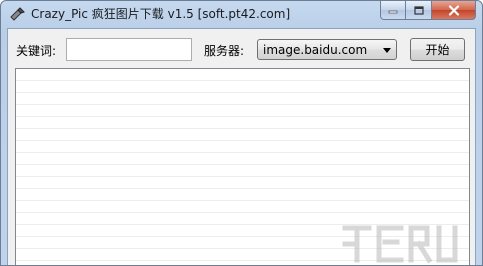 The image size is (483, 266). I want to click on close-icon, so click(453, 10).